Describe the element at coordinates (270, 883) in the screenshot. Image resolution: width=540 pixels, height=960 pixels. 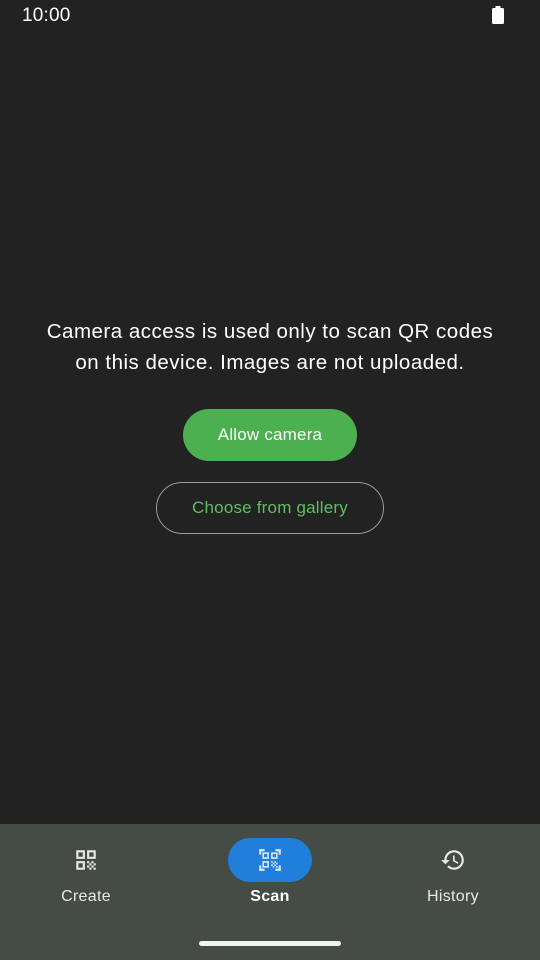
I see `nav-item-scan: Scan` at that location.